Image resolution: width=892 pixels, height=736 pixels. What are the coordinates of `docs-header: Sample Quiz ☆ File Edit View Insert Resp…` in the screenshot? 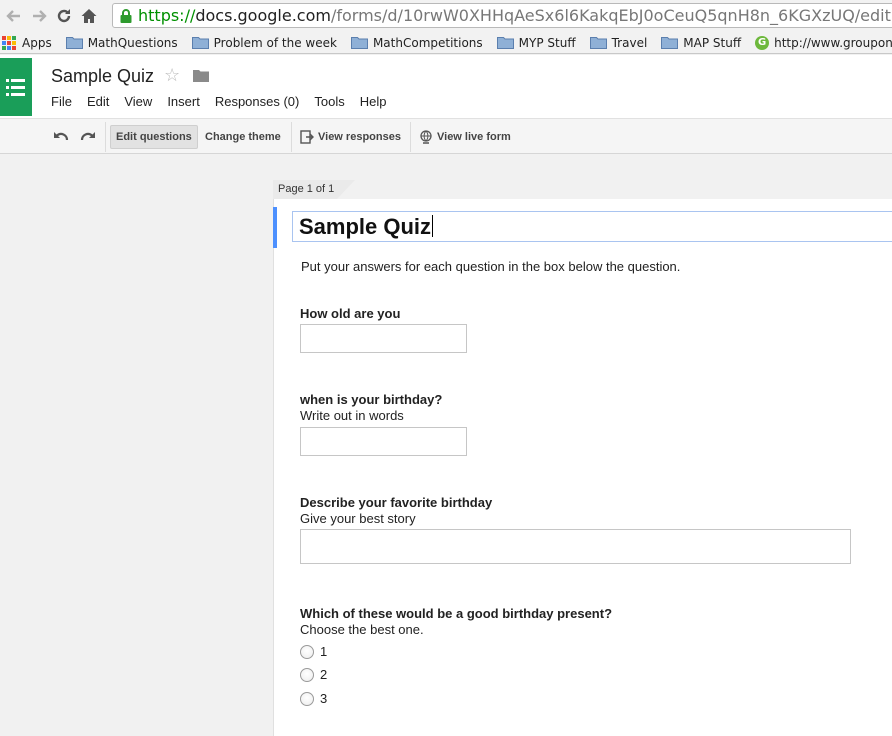 It's located at (446, 86).